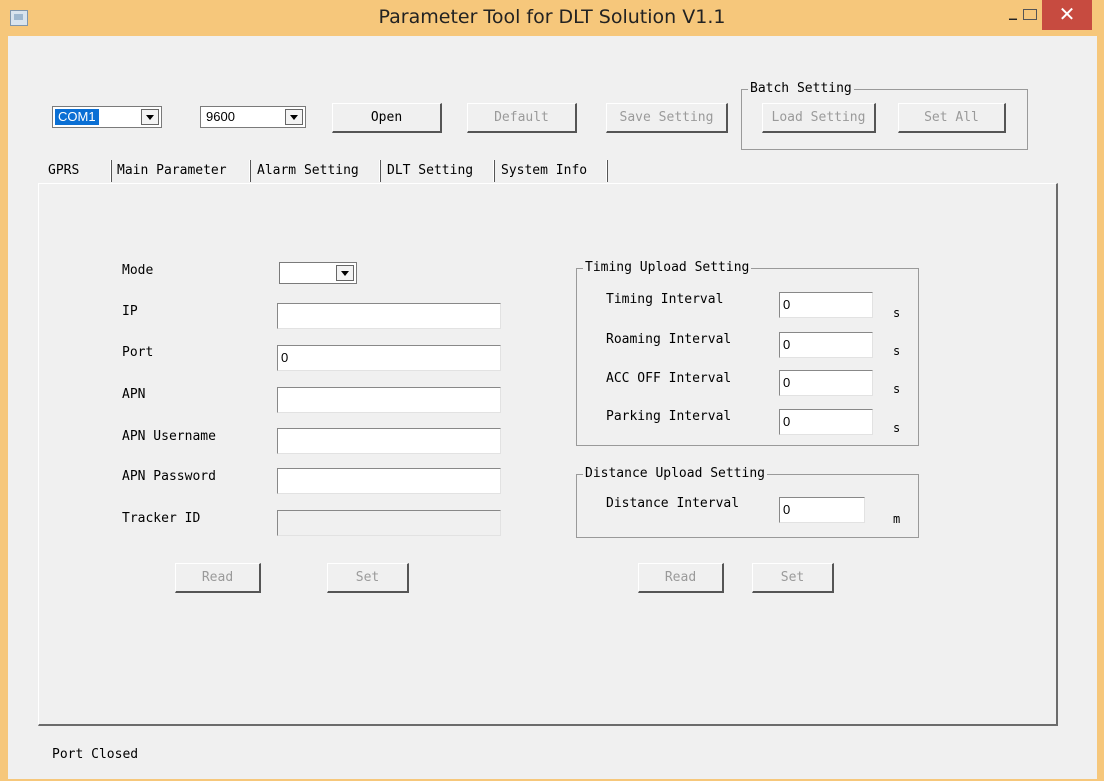 The width and height of the screenshot is (1104, 781). I want to click on tracker-id-field, so click(389, 523).